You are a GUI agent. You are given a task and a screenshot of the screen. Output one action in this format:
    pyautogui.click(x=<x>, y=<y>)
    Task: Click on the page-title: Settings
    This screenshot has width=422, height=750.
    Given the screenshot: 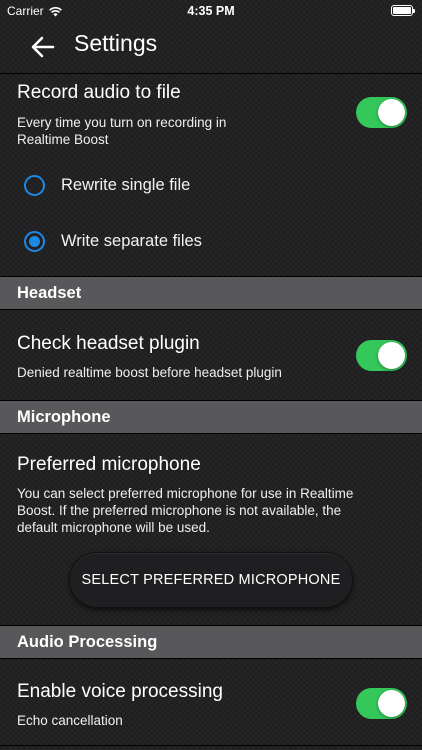 What is the action you would take?
    pyautogui.click(x=116, y=43)
    